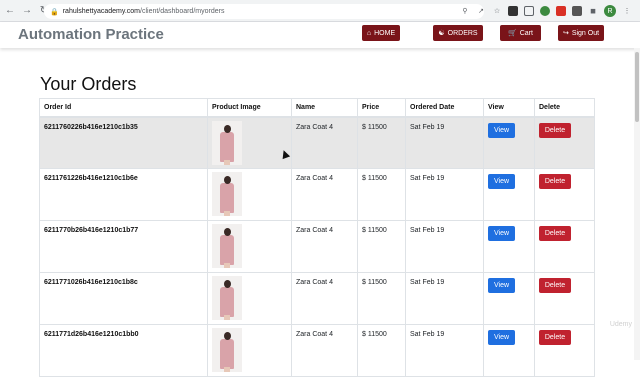  Describe the element at coordinates (250, 108) in the screenshot. I see `column-header: Product Image` at that location.